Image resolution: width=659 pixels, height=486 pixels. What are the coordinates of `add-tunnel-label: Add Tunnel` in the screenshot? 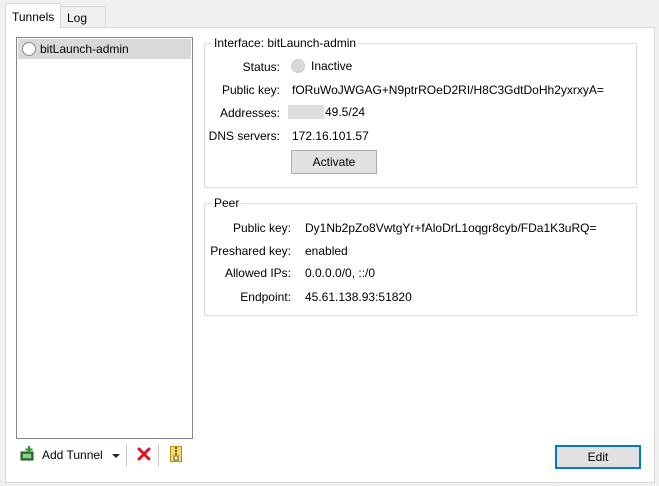 It's located at (72, 455).